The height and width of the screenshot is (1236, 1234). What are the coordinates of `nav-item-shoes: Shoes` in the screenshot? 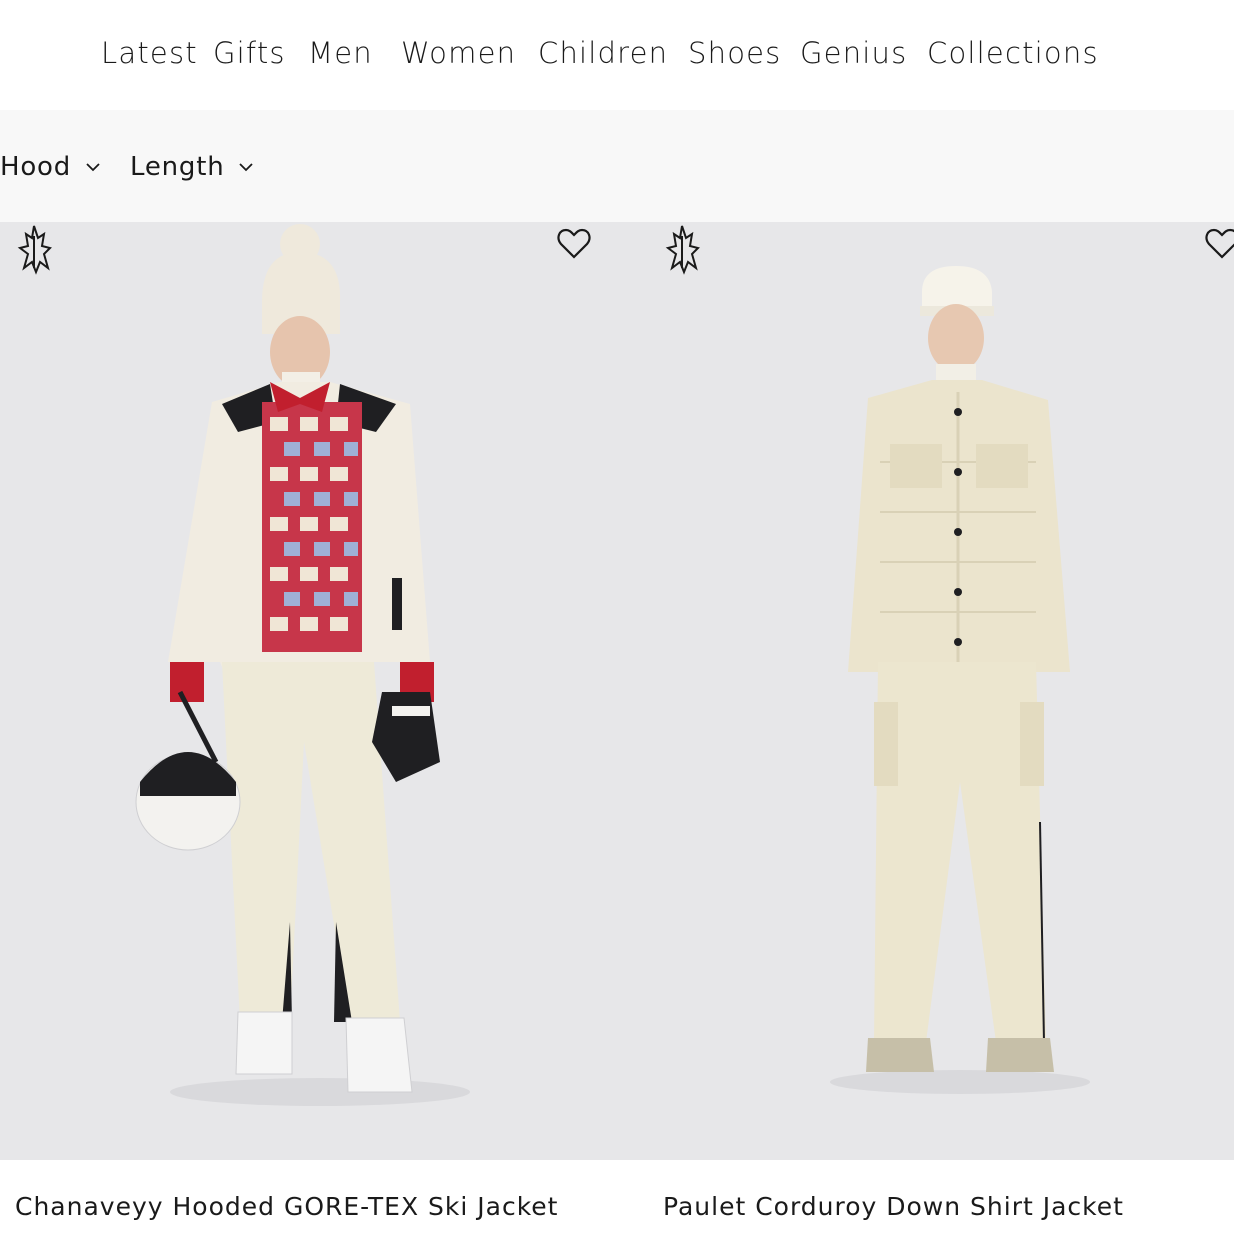 It's located at (734, 53).